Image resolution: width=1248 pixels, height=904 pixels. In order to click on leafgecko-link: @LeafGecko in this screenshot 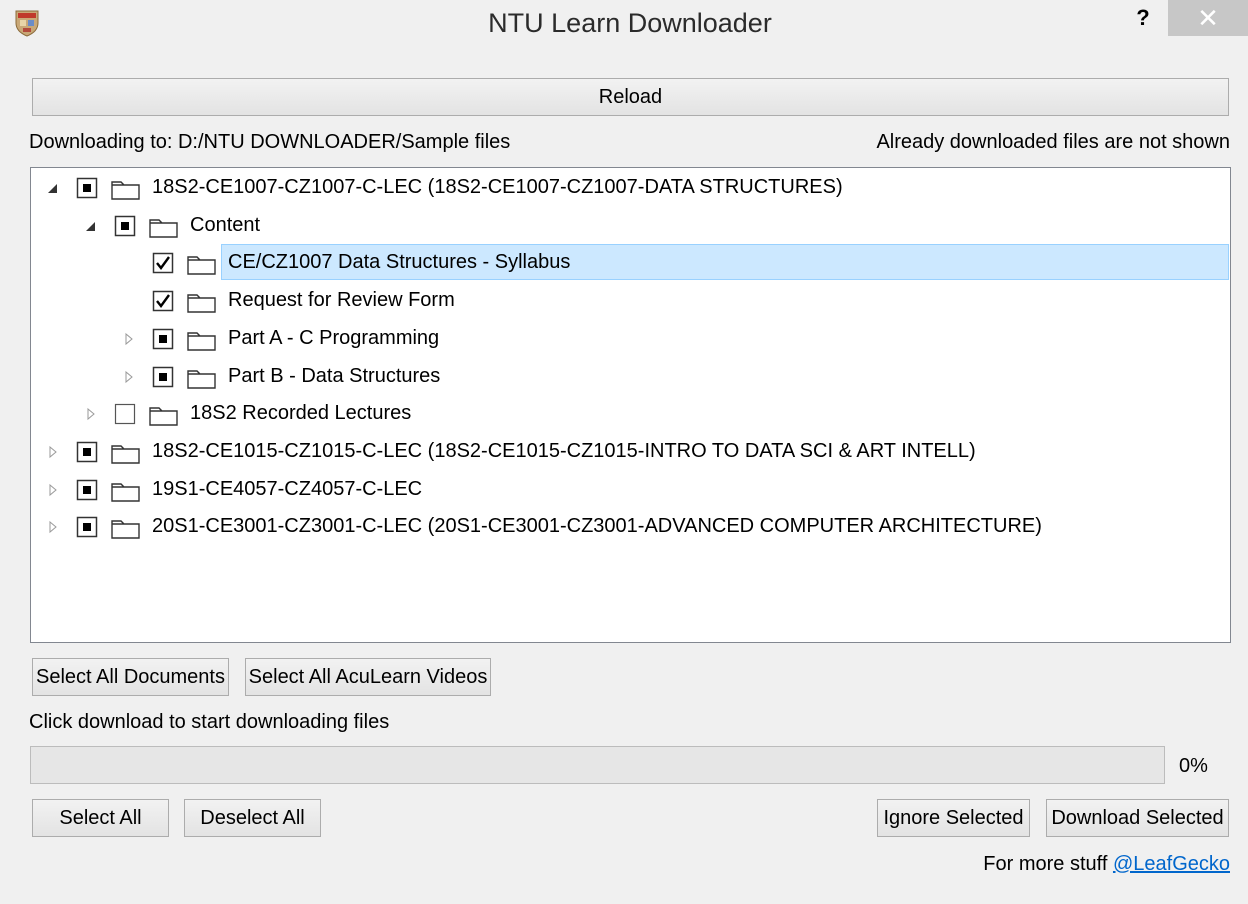, I will do `click(1171, 864)`.